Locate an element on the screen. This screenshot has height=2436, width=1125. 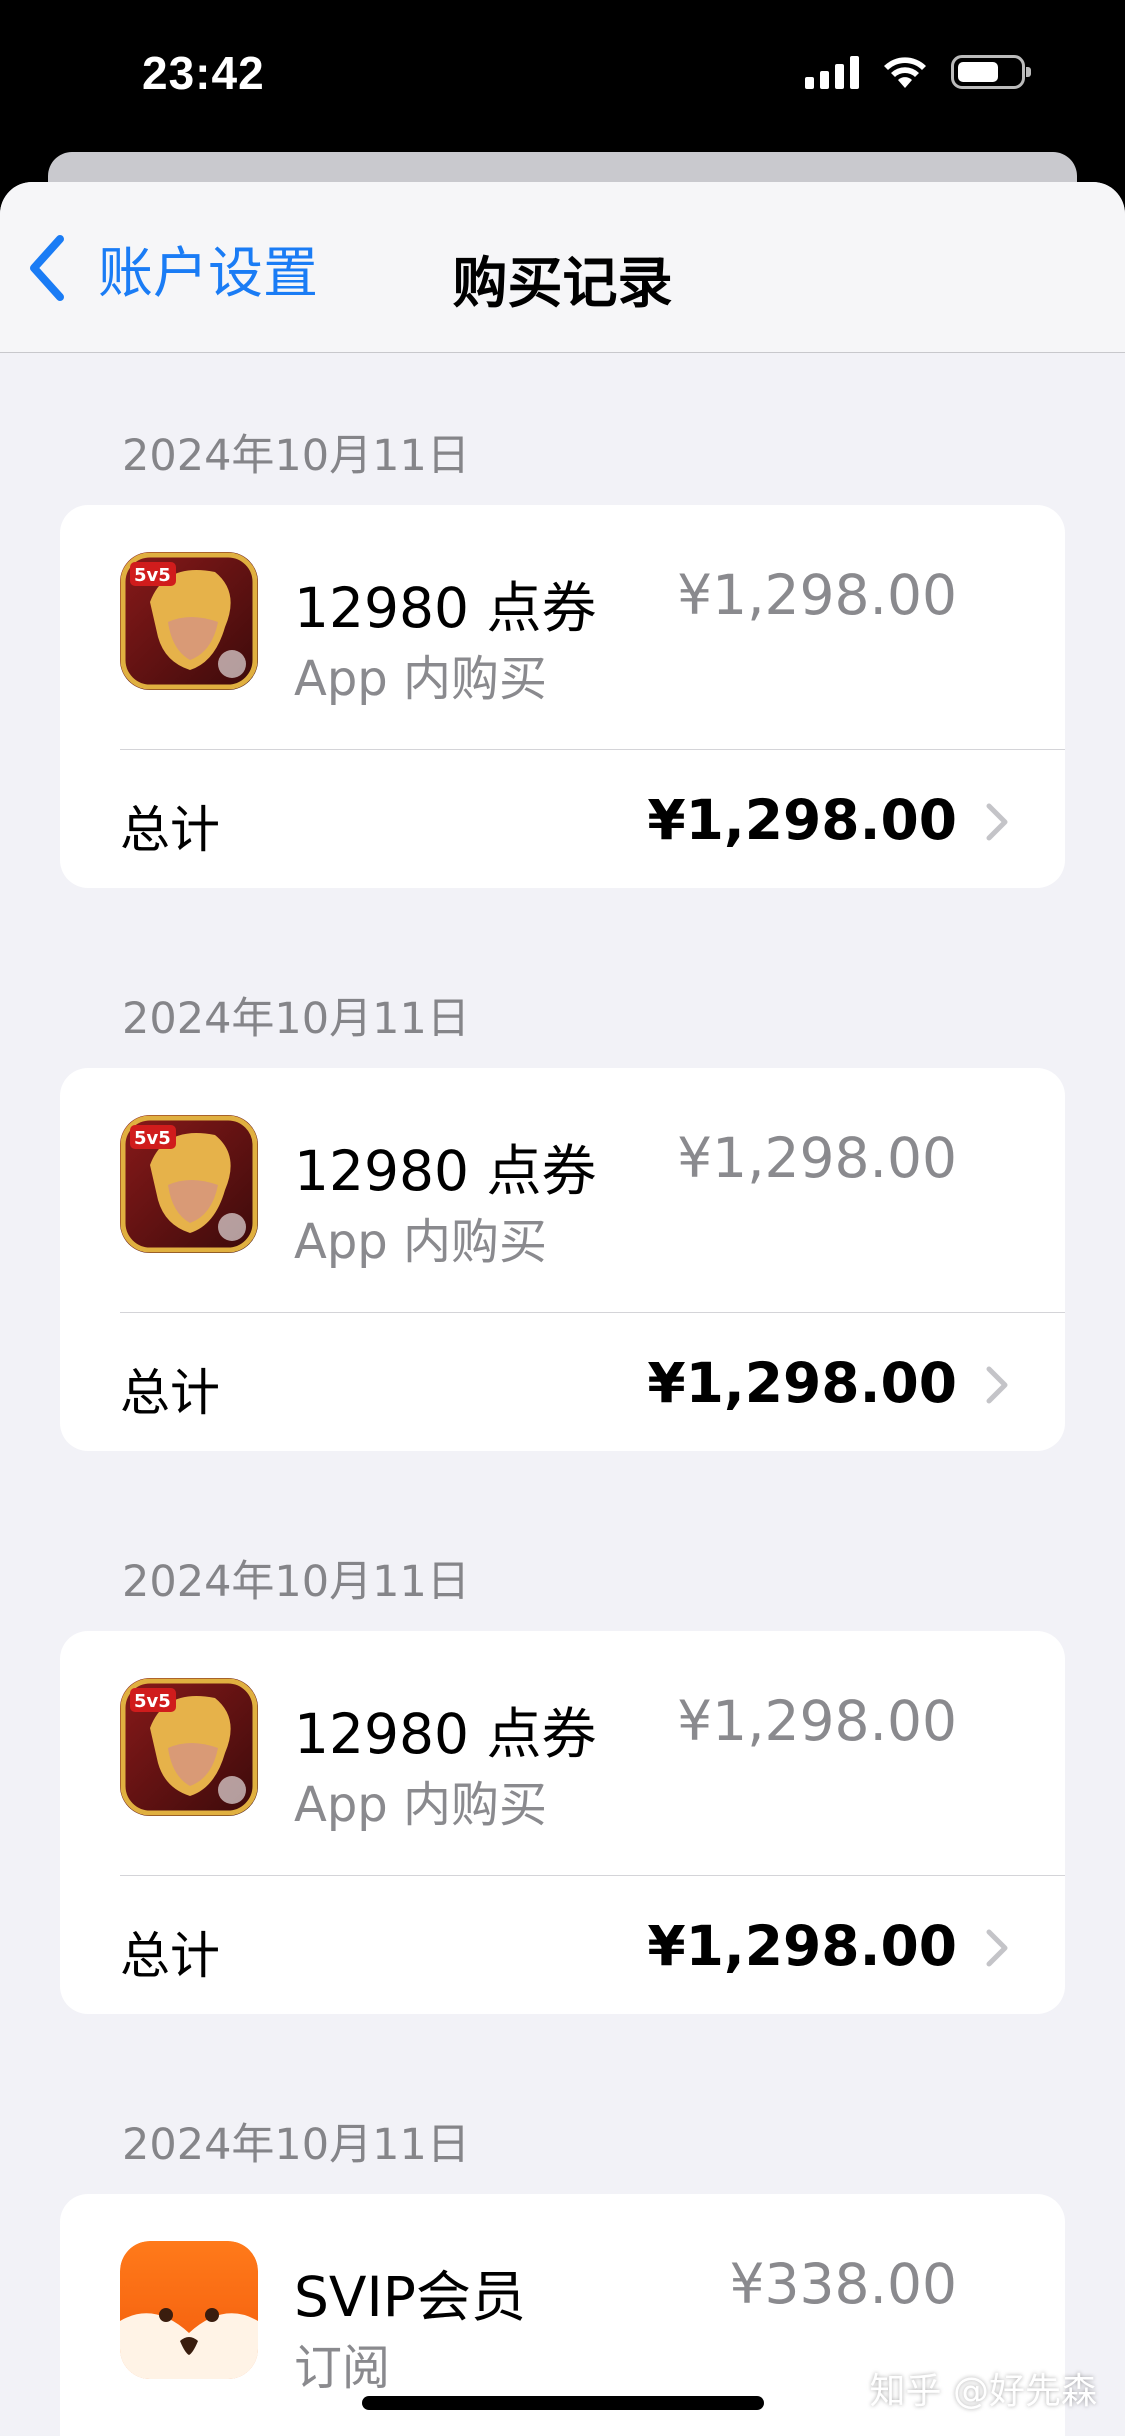
cellular-signal-icon is located at coordinates (832, 72).